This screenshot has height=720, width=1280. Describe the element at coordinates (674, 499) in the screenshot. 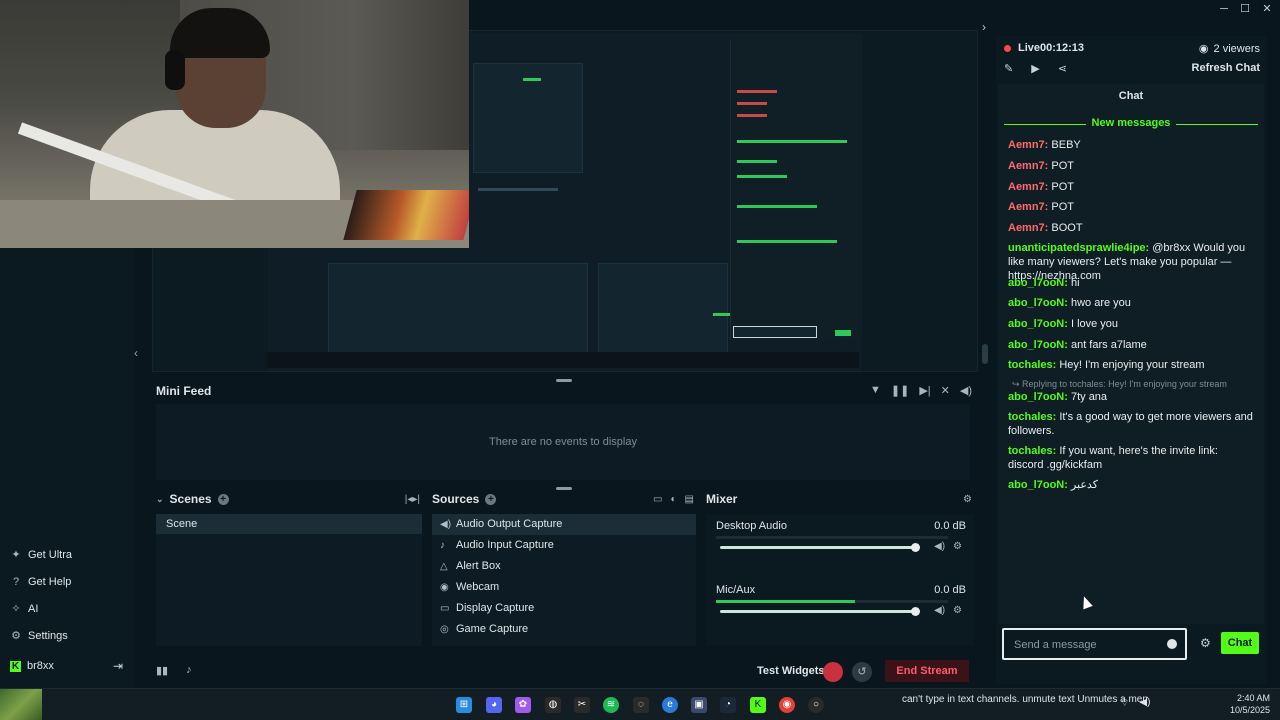

I see `source-audio-icon: ◐` at that location.